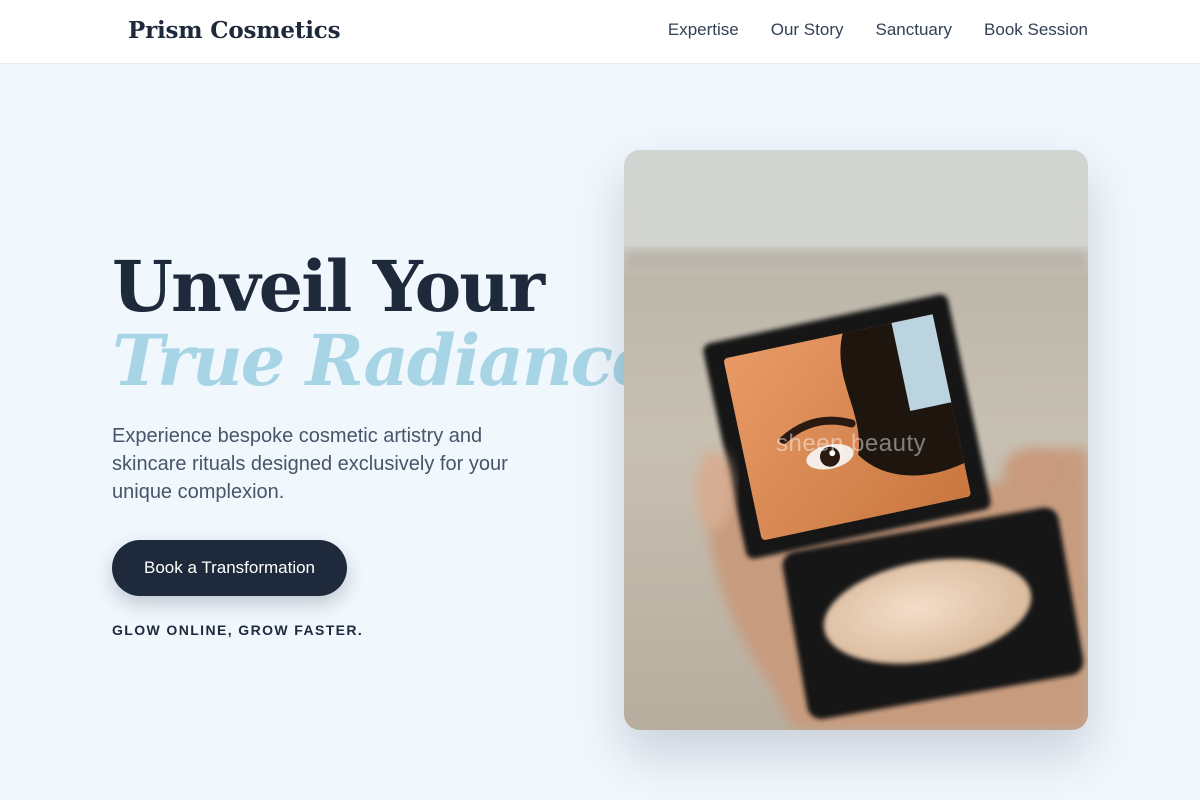 The height and width of the screenshot is (800, 1200). I want to click on nav-link-expertise: Expertise, so click(703, 30).